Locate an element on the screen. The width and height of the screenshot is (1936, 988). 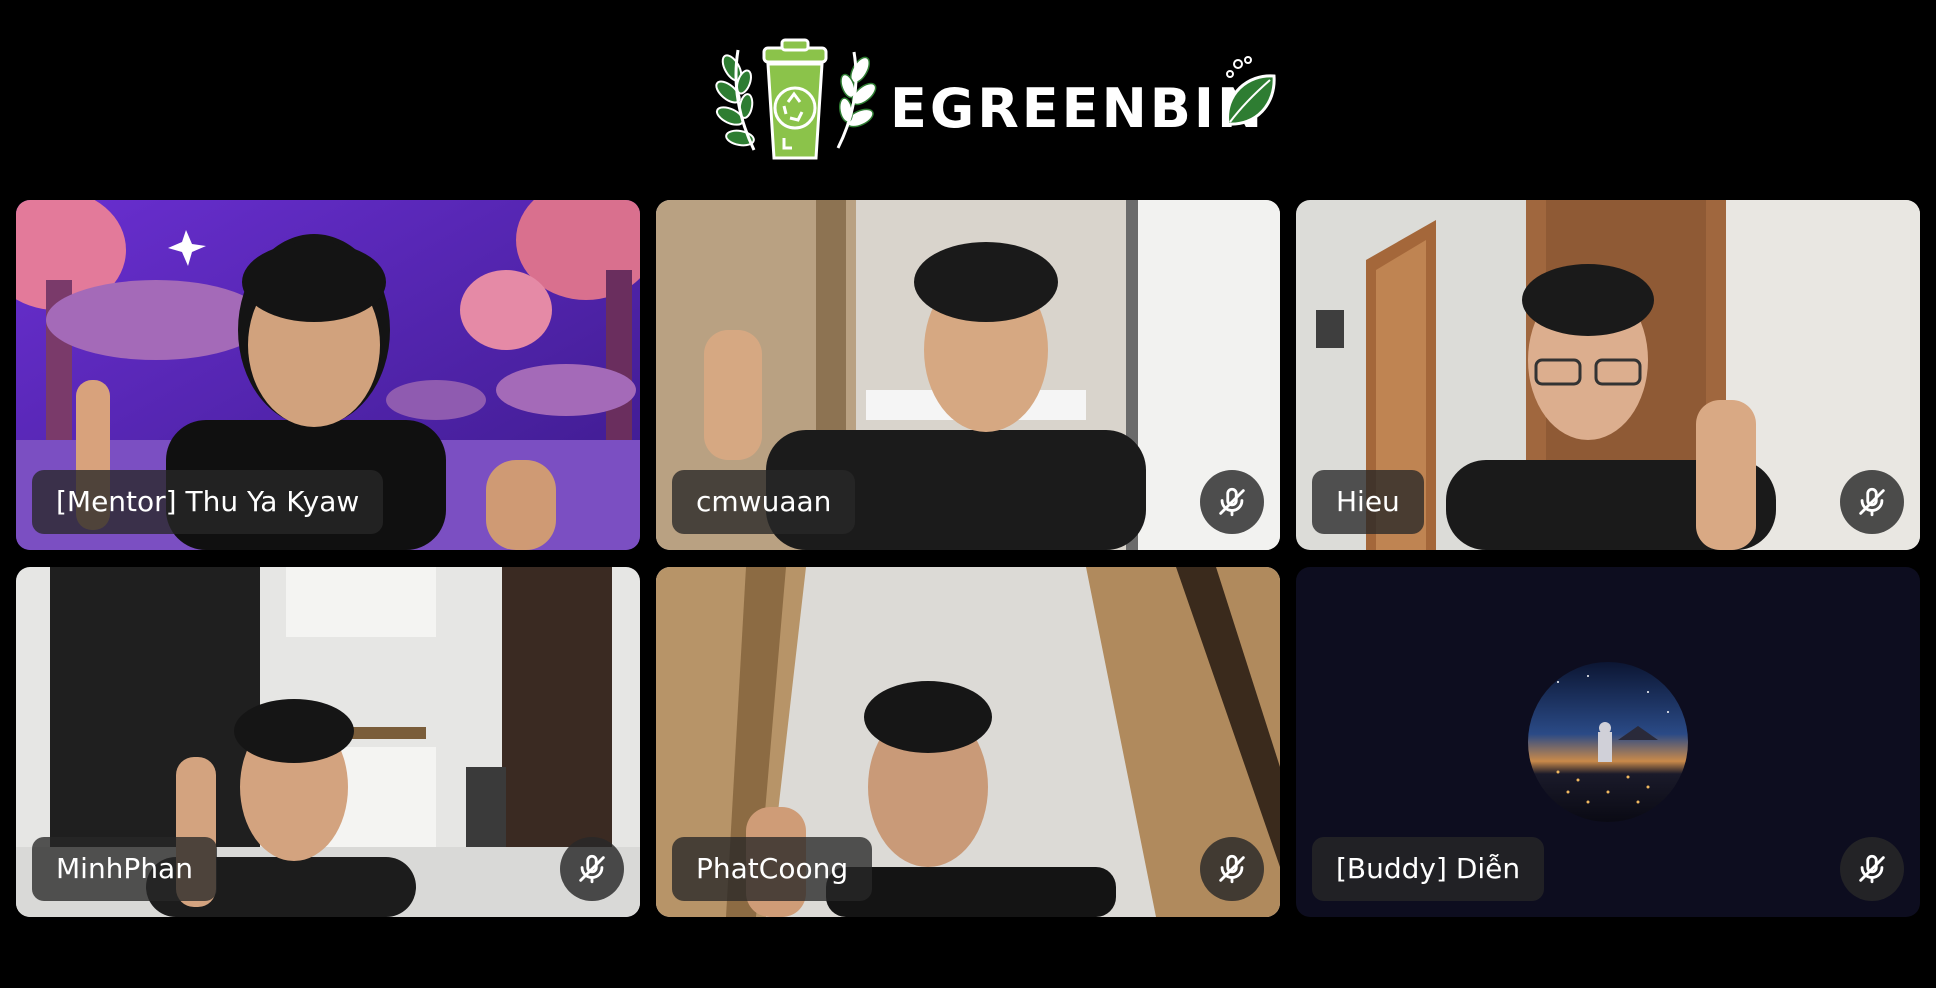
avatar is located at coordinates (1608, 742).